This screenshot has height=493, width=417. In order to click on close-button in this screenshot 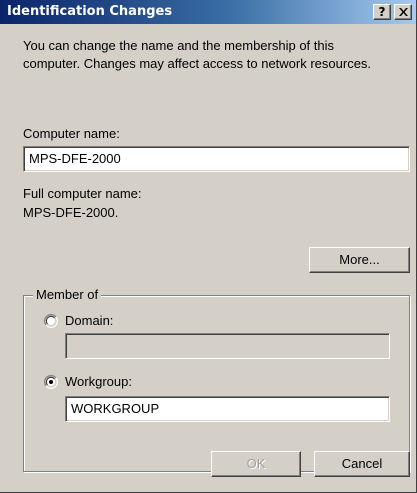, I will do `click(403, 12)`.